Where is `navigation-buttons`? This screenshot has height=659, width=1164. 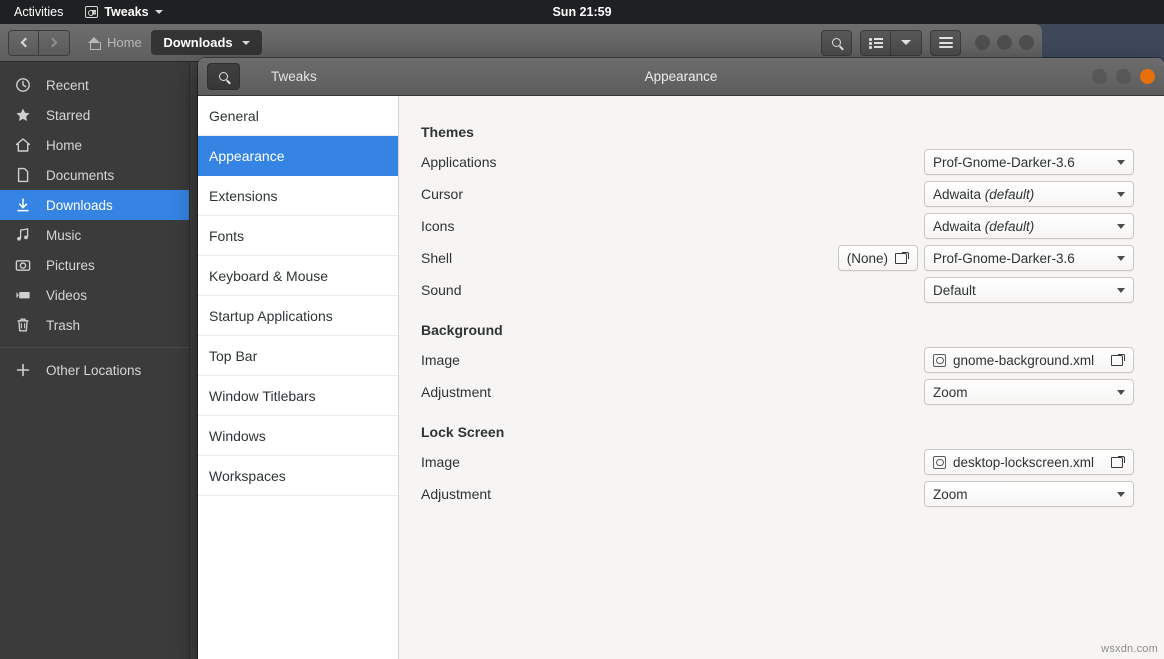
navigation-buttons is located at coordinates (39, 42).